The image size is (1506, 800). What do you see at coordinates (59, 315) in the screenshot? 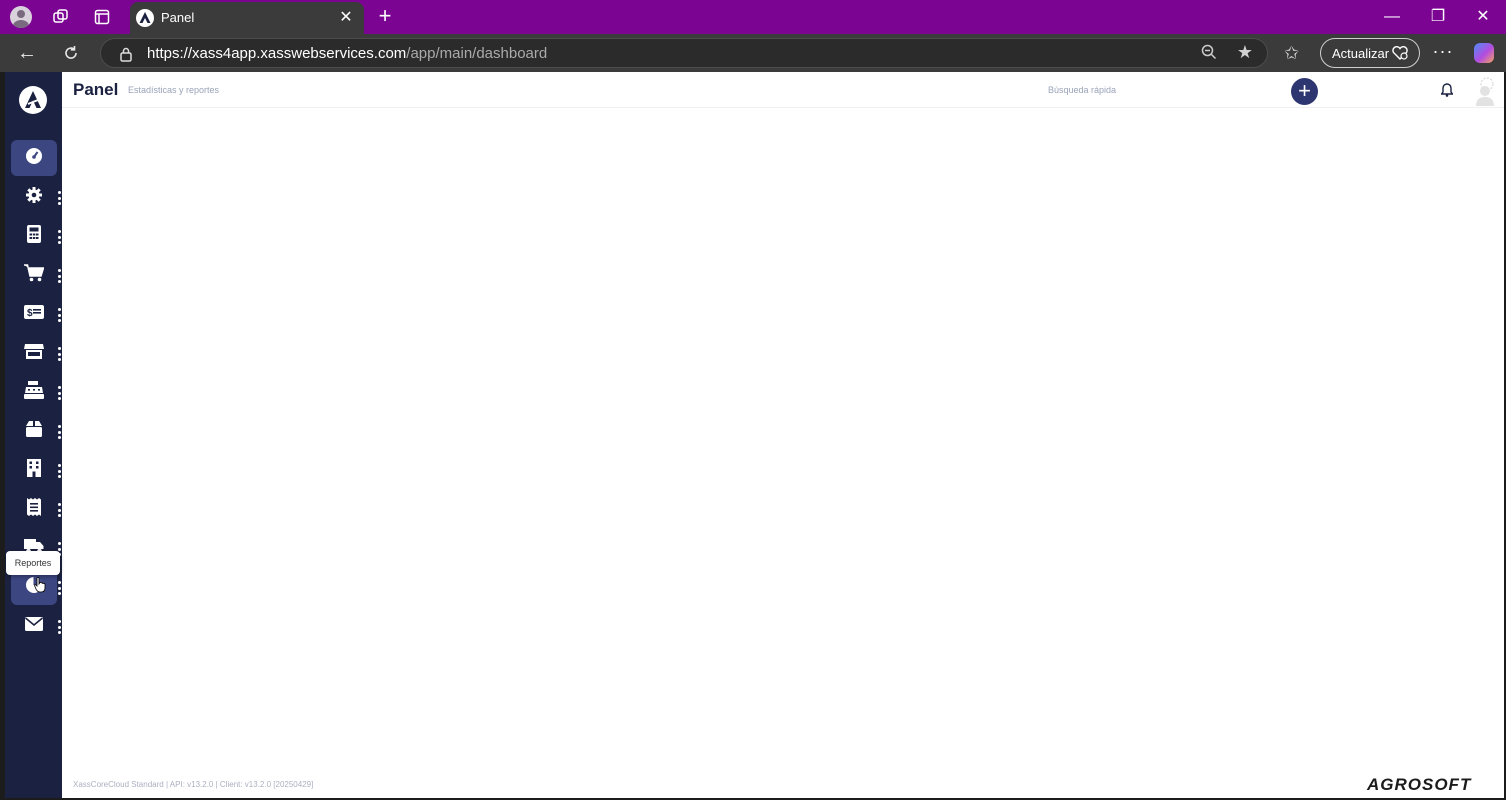
I see `billing-more-icon` at bounding box center [59, 315].